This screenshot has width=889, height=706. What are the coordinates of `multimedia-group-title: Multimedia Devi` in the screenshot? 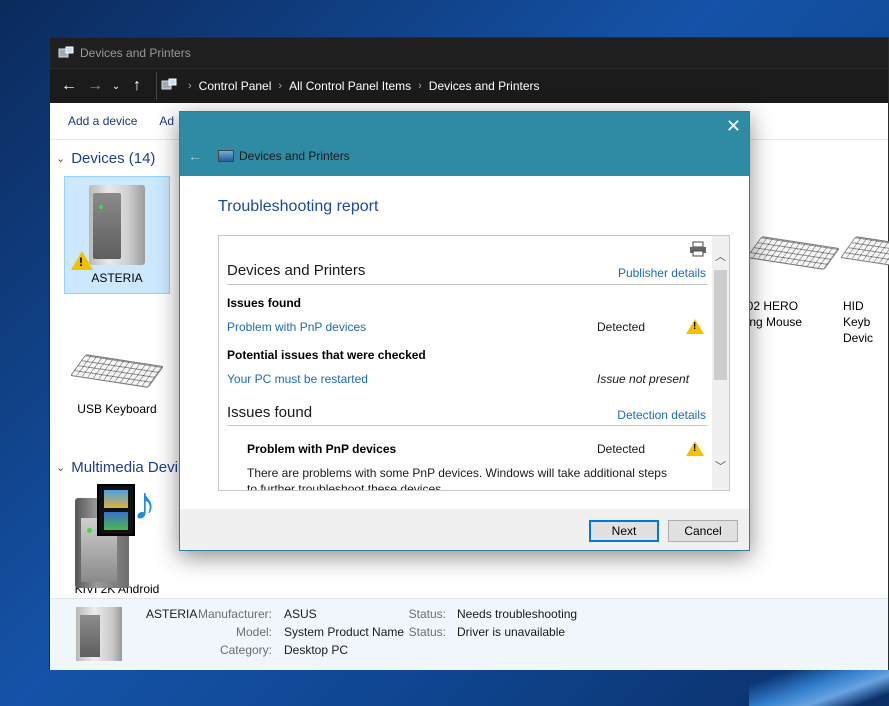 It's located at (124, 467).